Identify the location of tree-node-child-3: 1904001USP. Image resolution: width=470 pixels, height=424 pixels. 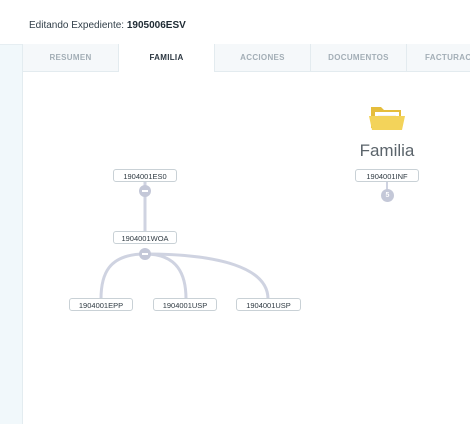
(268, 304).